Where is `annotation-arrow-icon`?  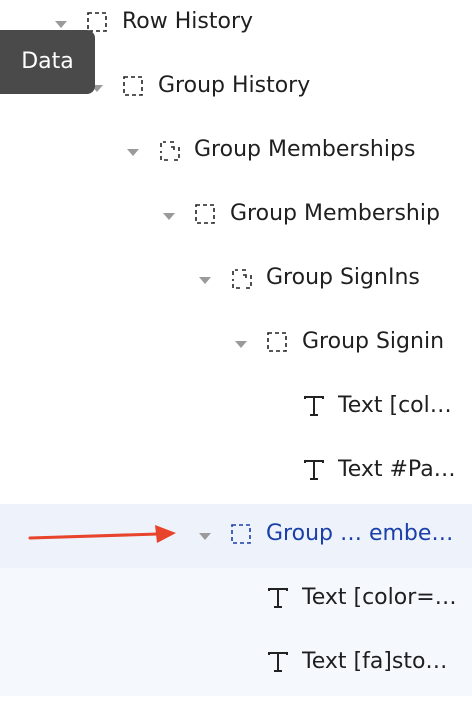
annotation-arrow-icon is located at coordinates (102, 534).